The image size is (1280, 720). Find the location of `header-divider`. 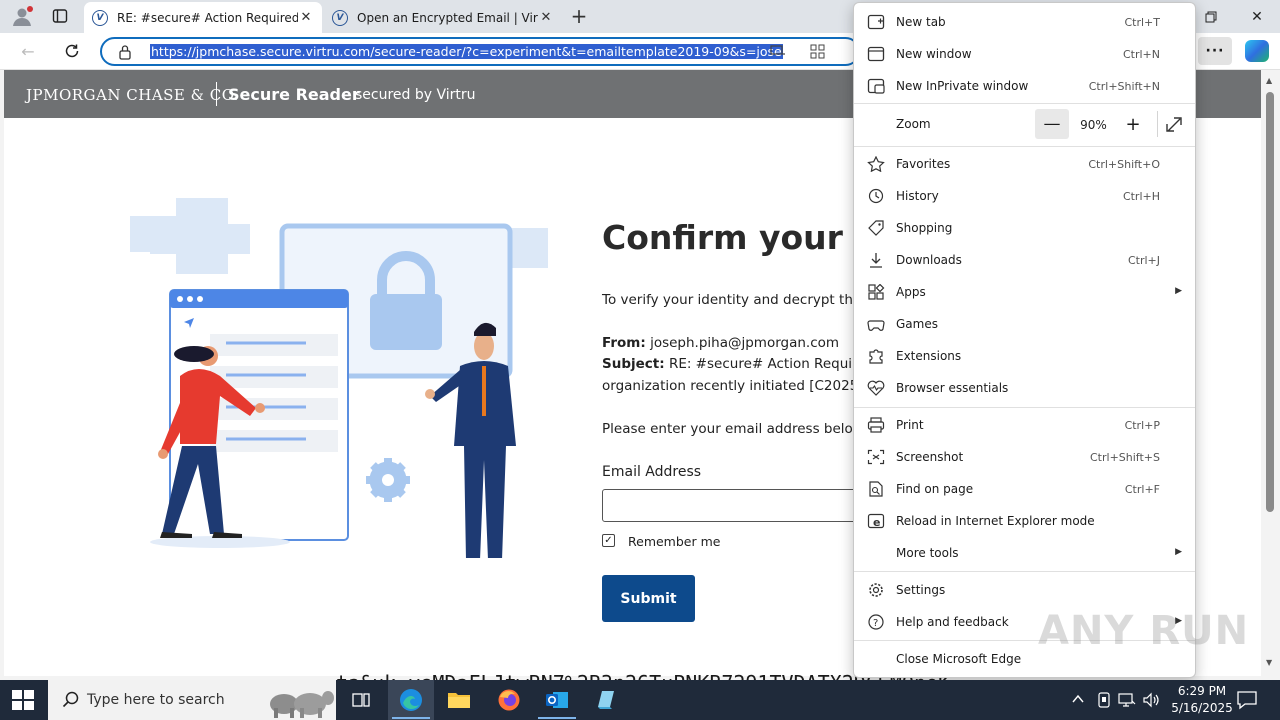

header-divider is located at coordinates (216, 94).